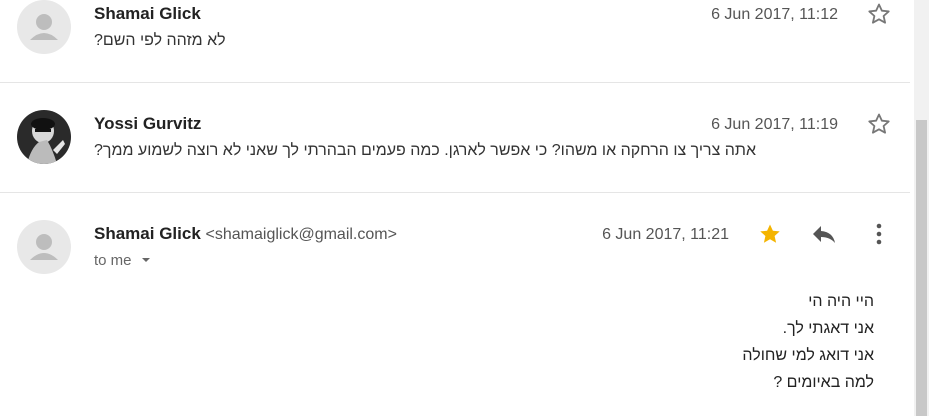 The width and height of the screenshot is (929, 416). Describe the element at coordinates (828, 328) in the screenshot. I see `body-line: אני דאגתי לך.` at that location.